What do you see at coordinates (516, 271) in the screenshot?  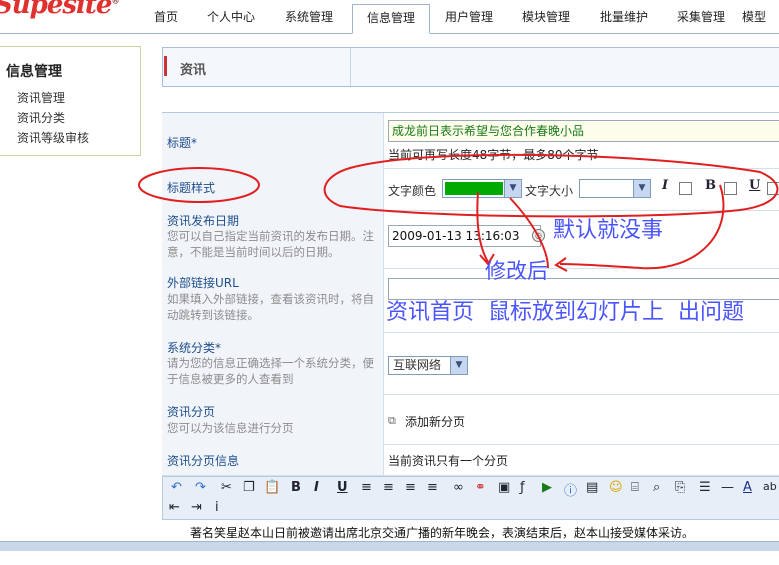 I see `annotation-after-change: 修改后` at bounding box center [516, 271].